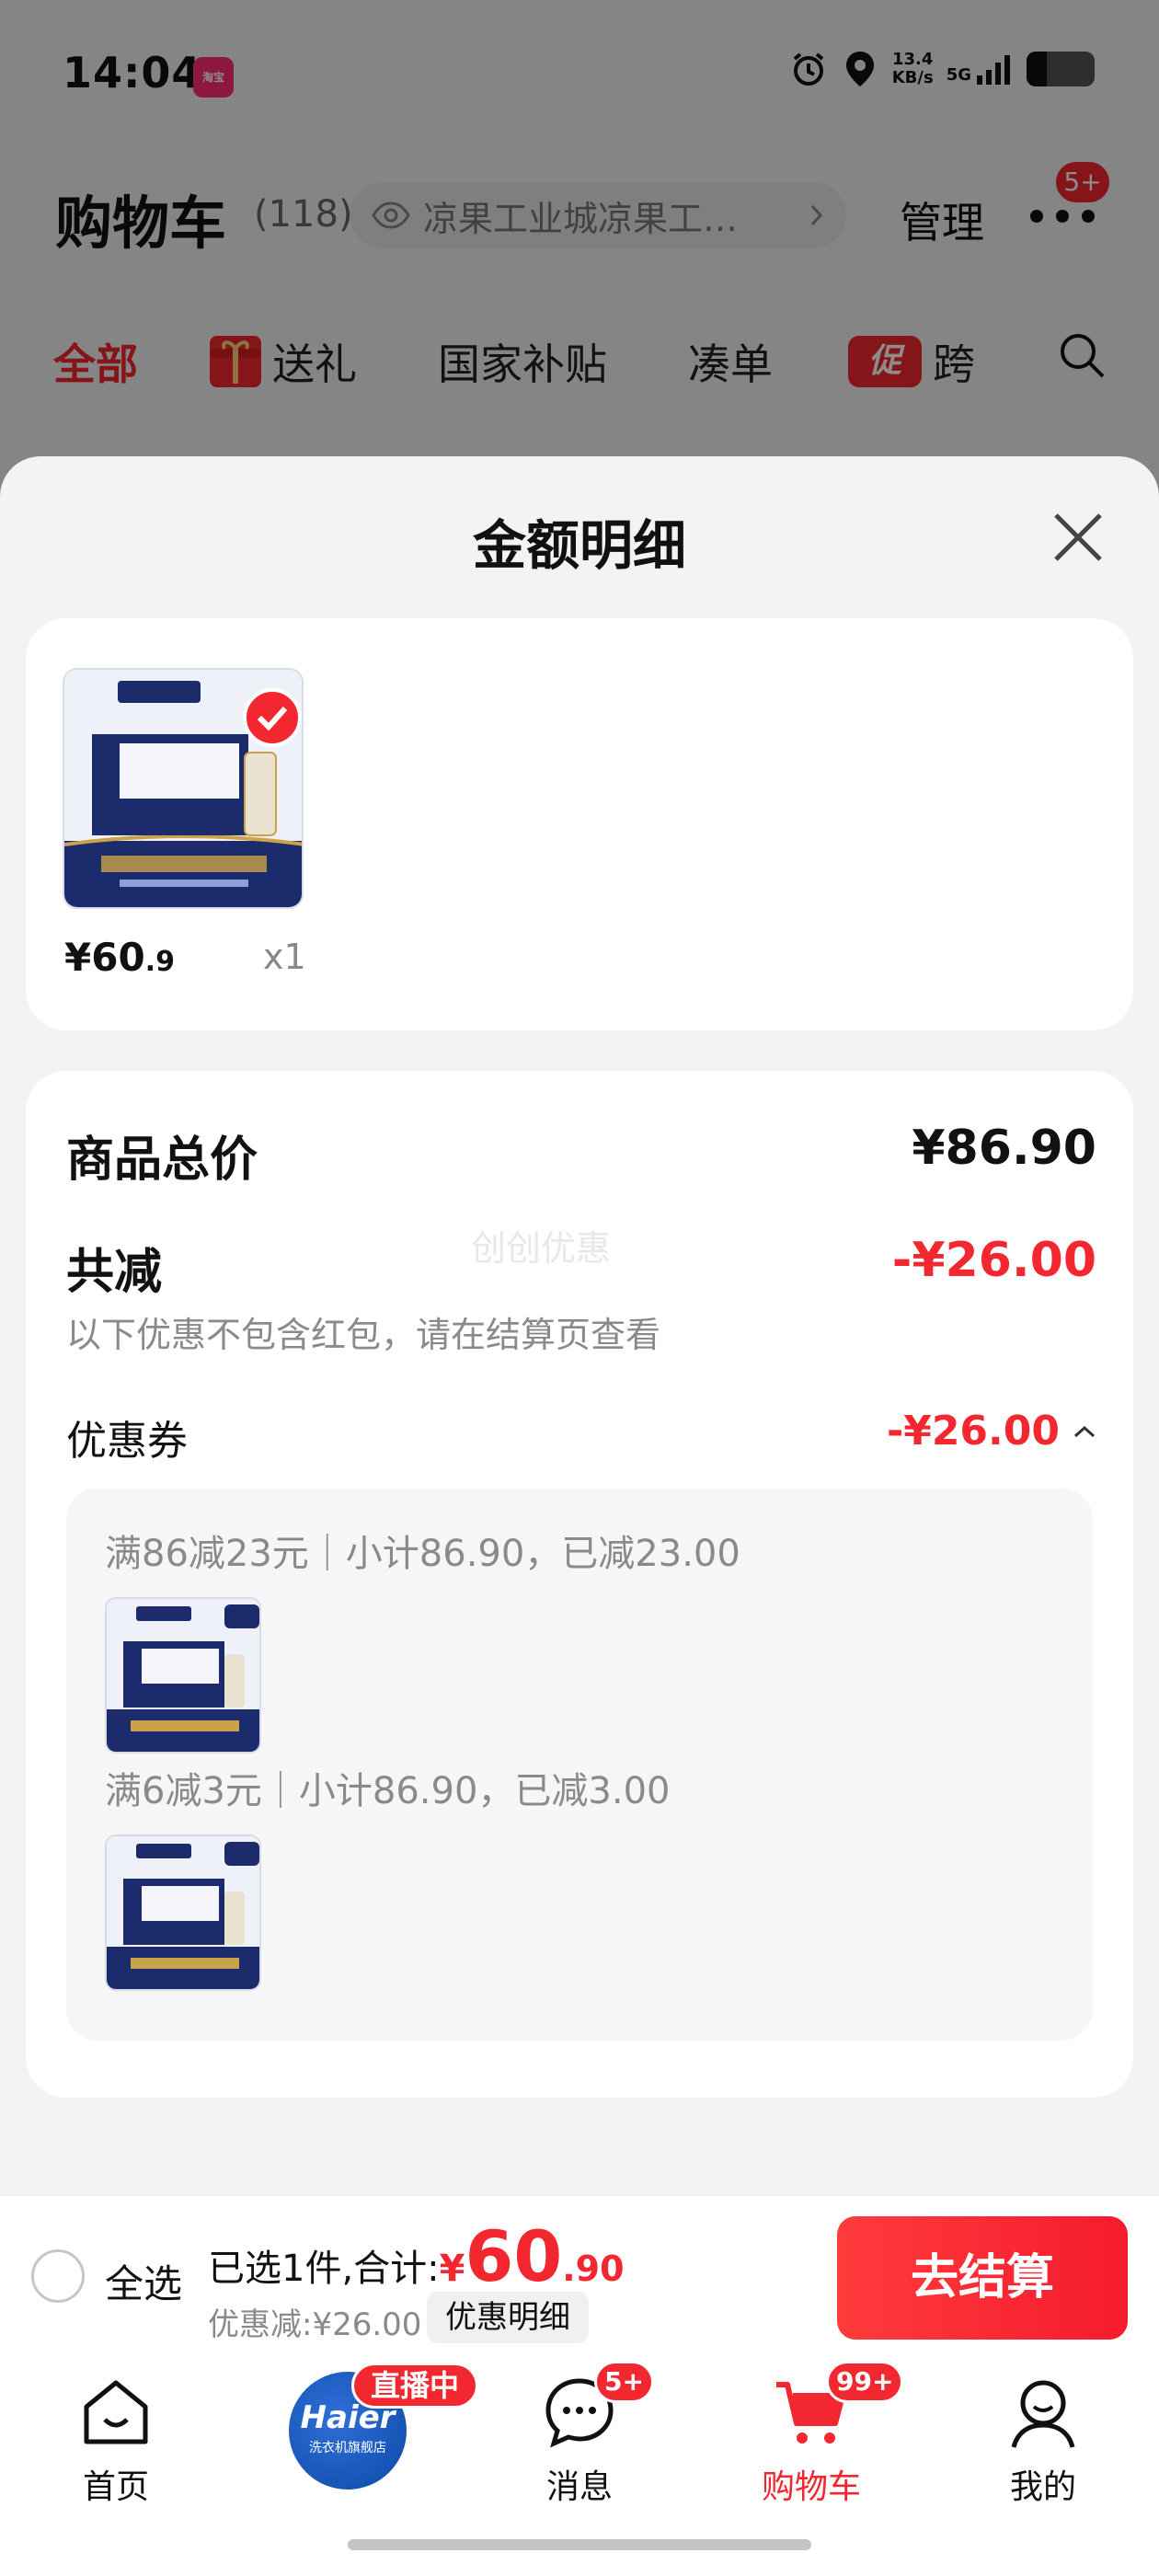 This screenshot has height=2576, width=1159. What do you see at coordinates (1084, 1431) in the screenshot?
I see `chevron-up-icon` at bounding box center [1084, 1431].